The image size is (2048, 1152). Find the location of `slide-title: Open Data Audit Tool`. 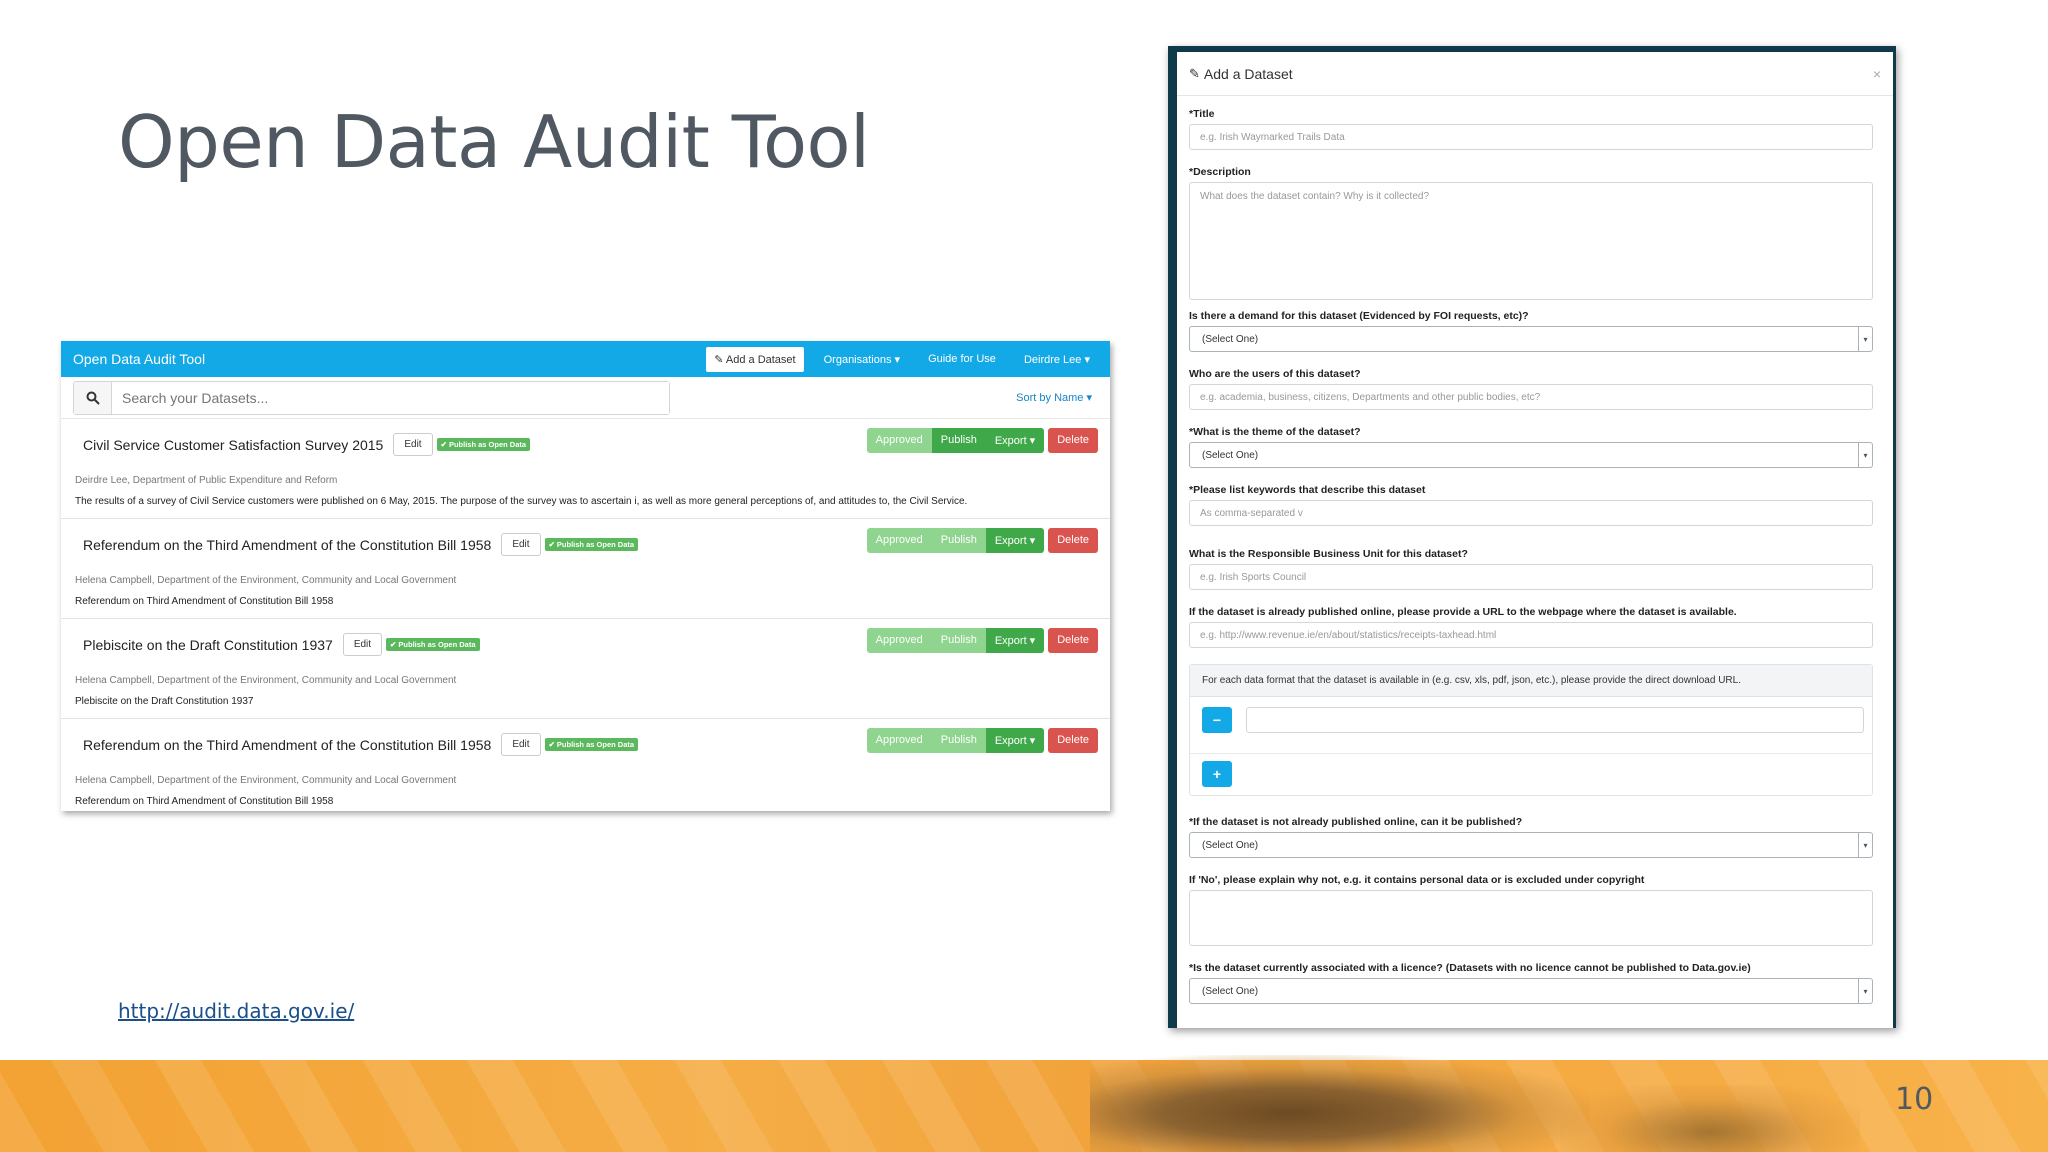

slide-title: Open Data Audit Tool is located at coordinates (494, 142).